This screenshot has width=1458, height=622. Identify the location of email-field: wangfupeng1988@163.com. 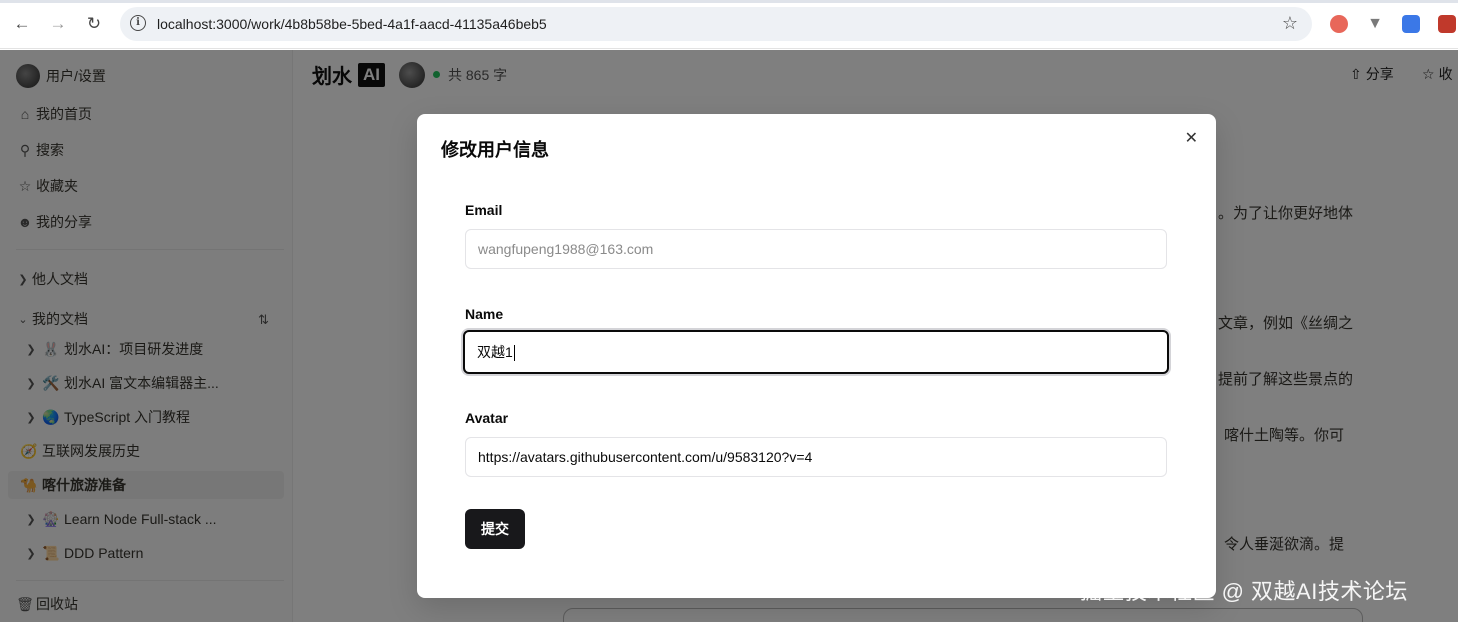
(816, 249).